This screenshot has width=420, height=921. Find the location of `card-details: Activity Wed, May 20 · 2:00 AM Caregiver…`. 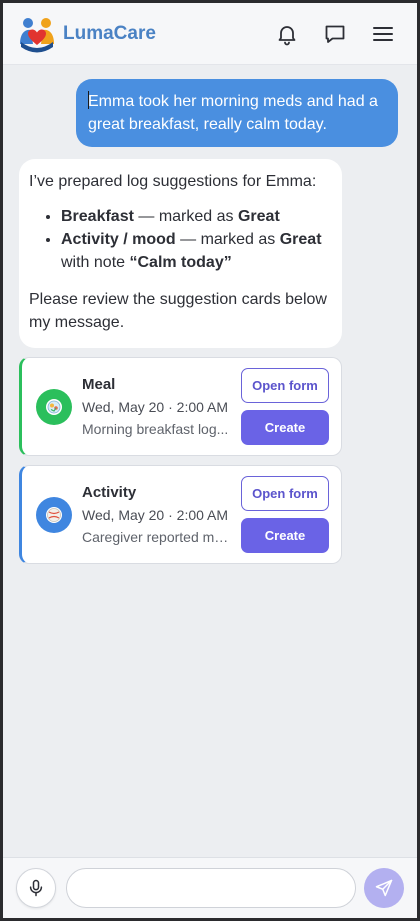

card-details: Activity Wed, May 20 · 2:00 AM Caregiver… is located at coordinates (161, 514).